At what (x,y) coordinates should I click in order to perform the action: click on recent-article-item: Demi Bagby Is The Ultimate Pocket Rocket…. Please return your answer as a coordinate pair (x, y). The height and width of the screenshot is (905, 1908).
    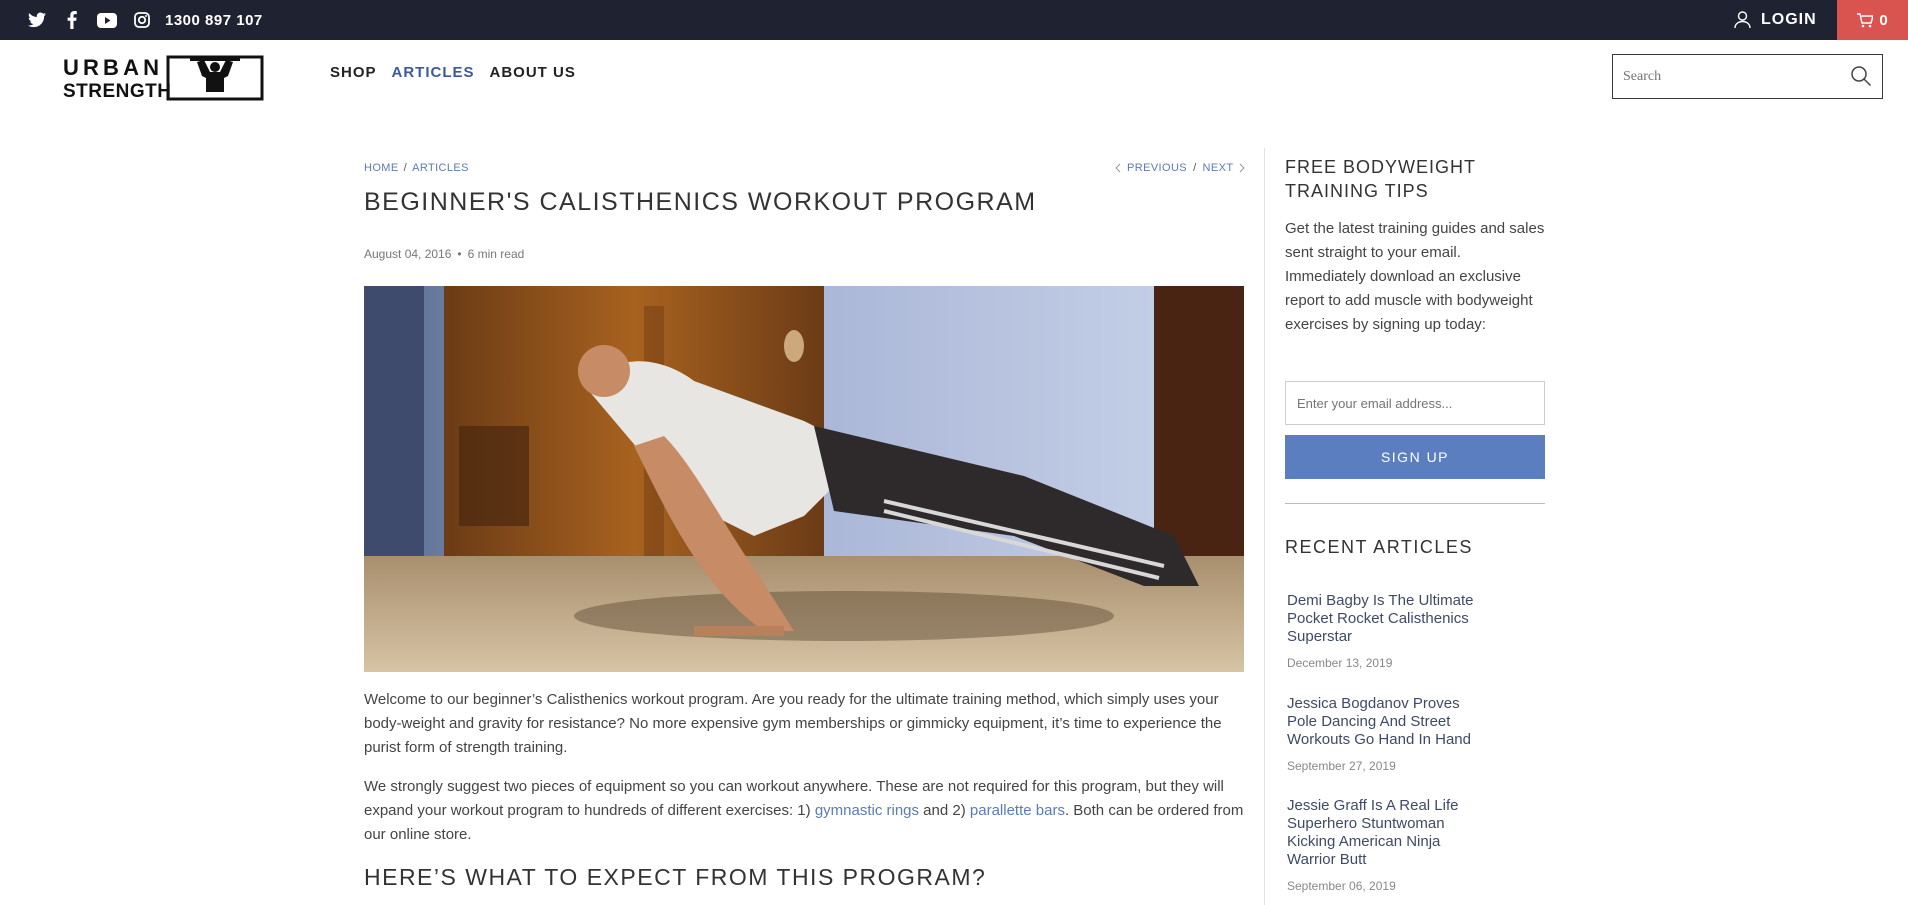
    Looking at the image, I should click on (1389, 631).